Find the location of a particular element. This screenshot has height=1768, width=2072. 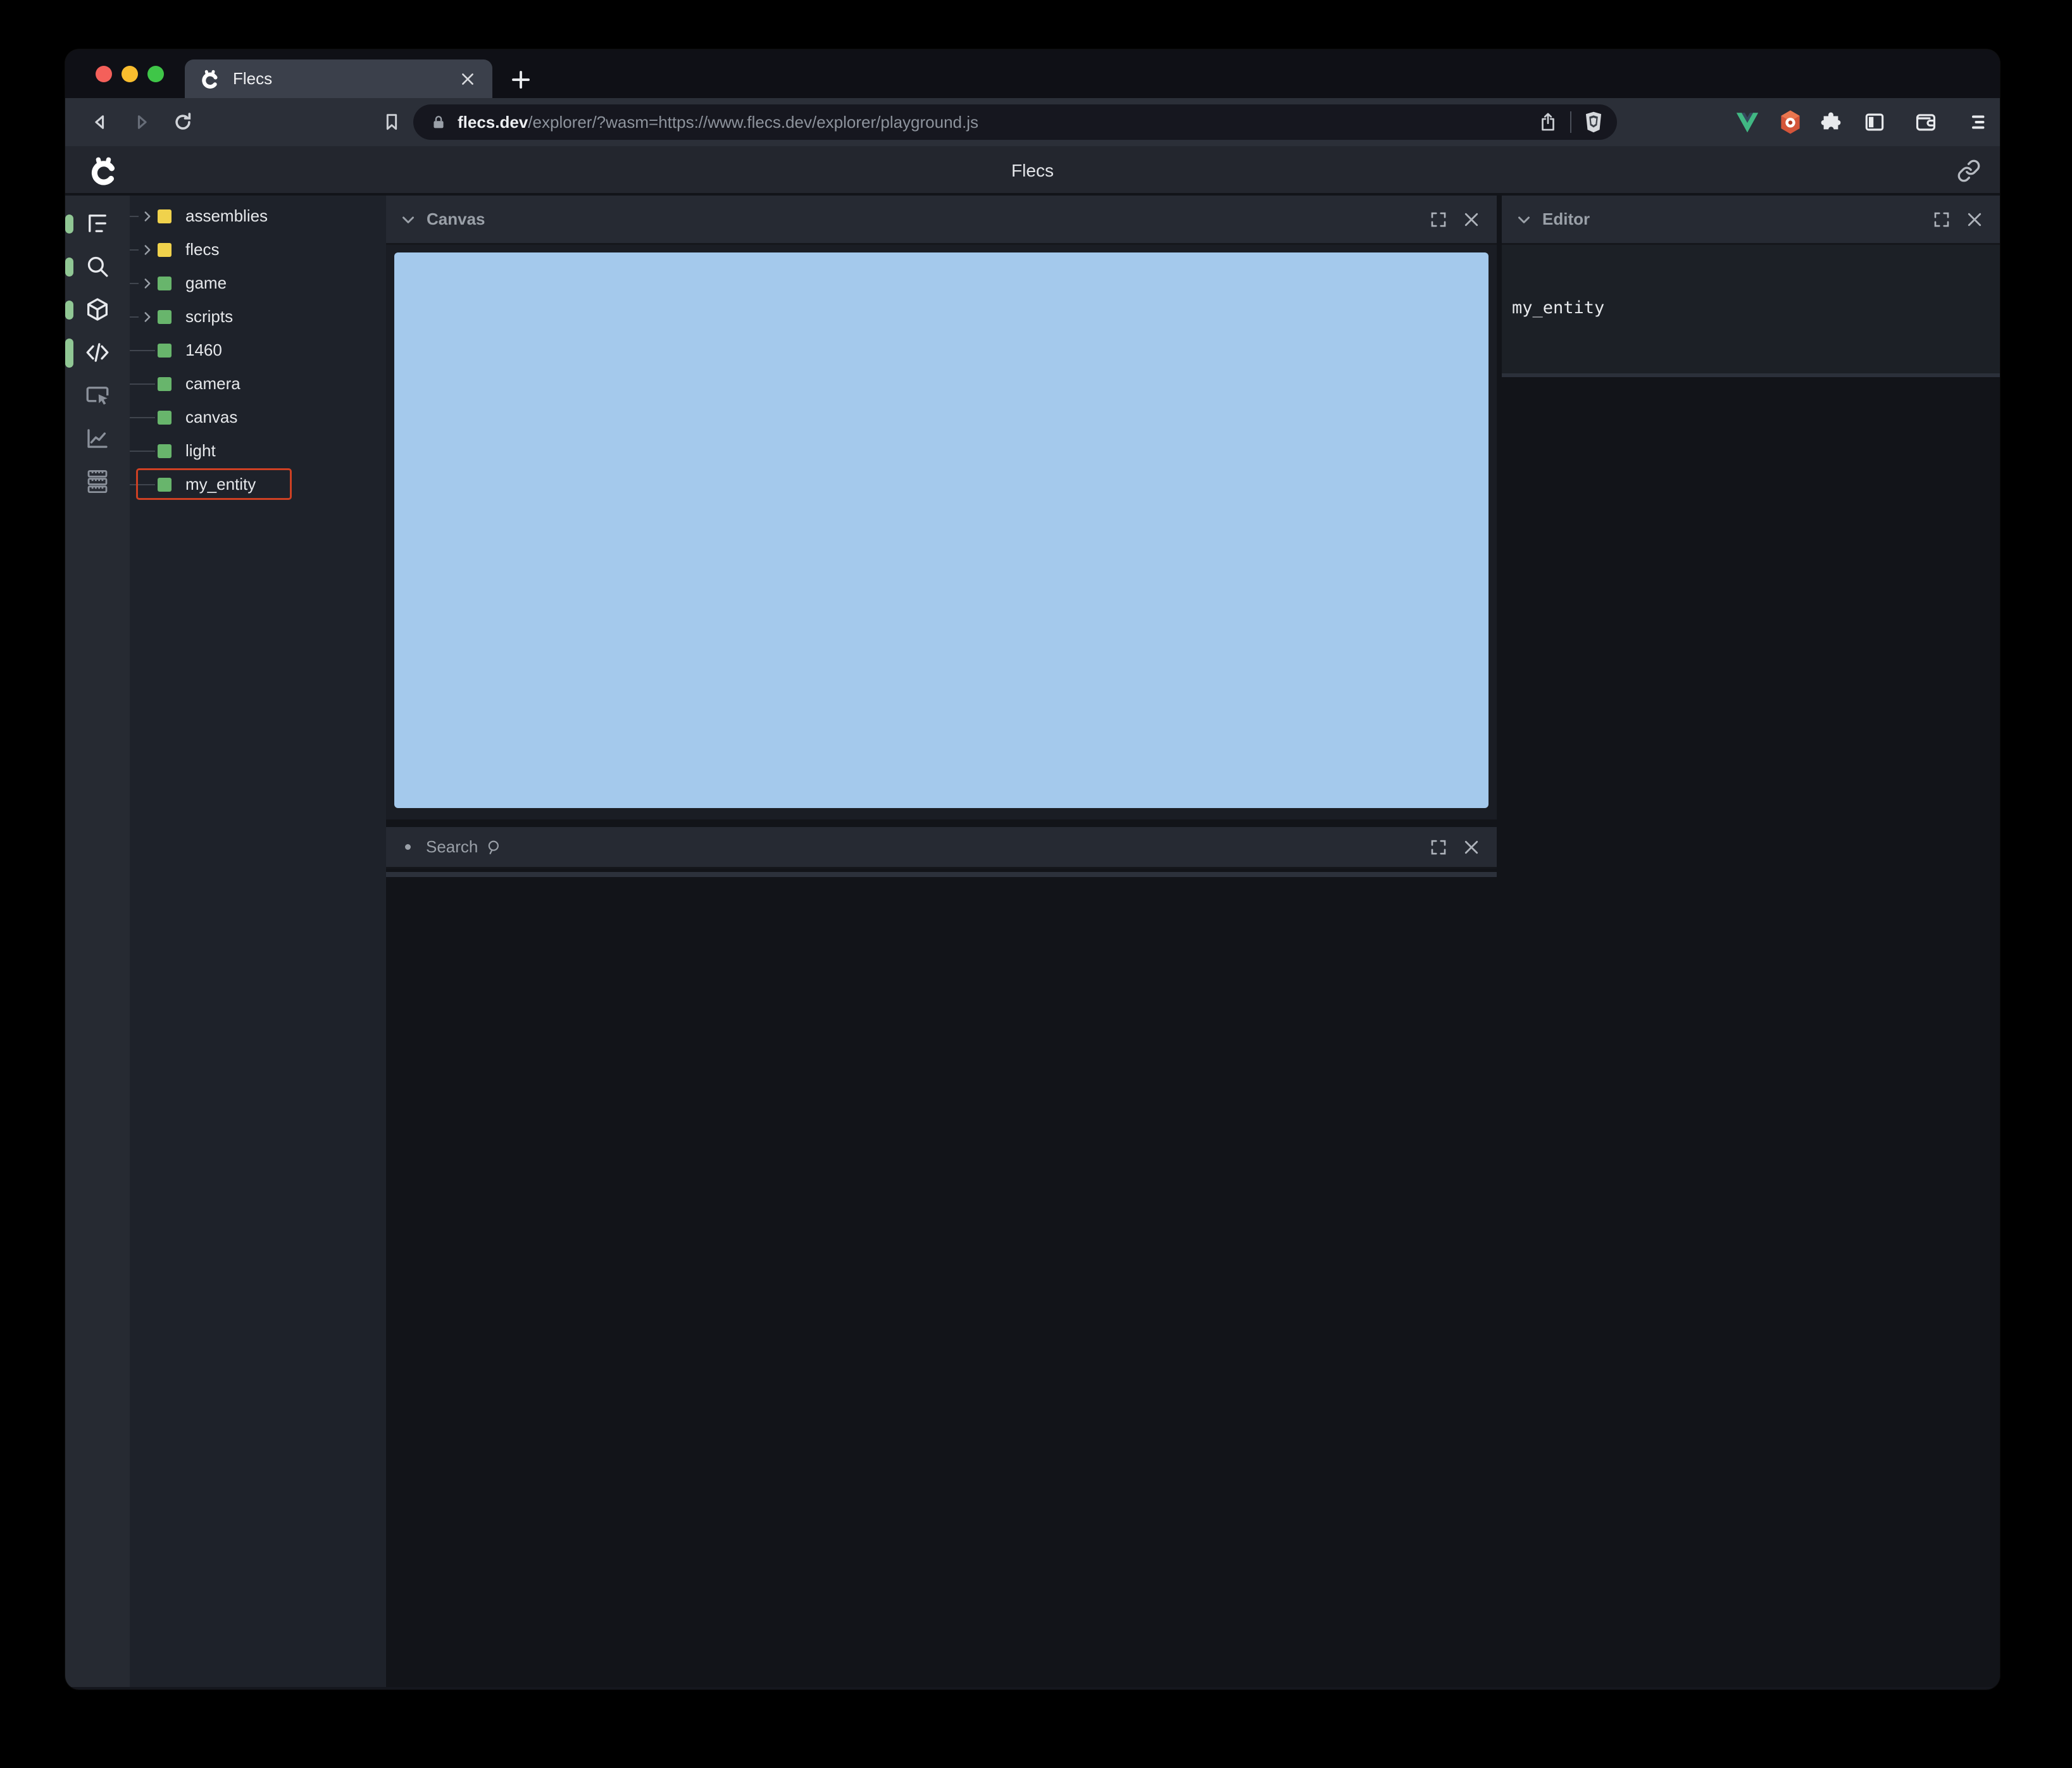

new-tab-button is located at coordinates (520, 79).